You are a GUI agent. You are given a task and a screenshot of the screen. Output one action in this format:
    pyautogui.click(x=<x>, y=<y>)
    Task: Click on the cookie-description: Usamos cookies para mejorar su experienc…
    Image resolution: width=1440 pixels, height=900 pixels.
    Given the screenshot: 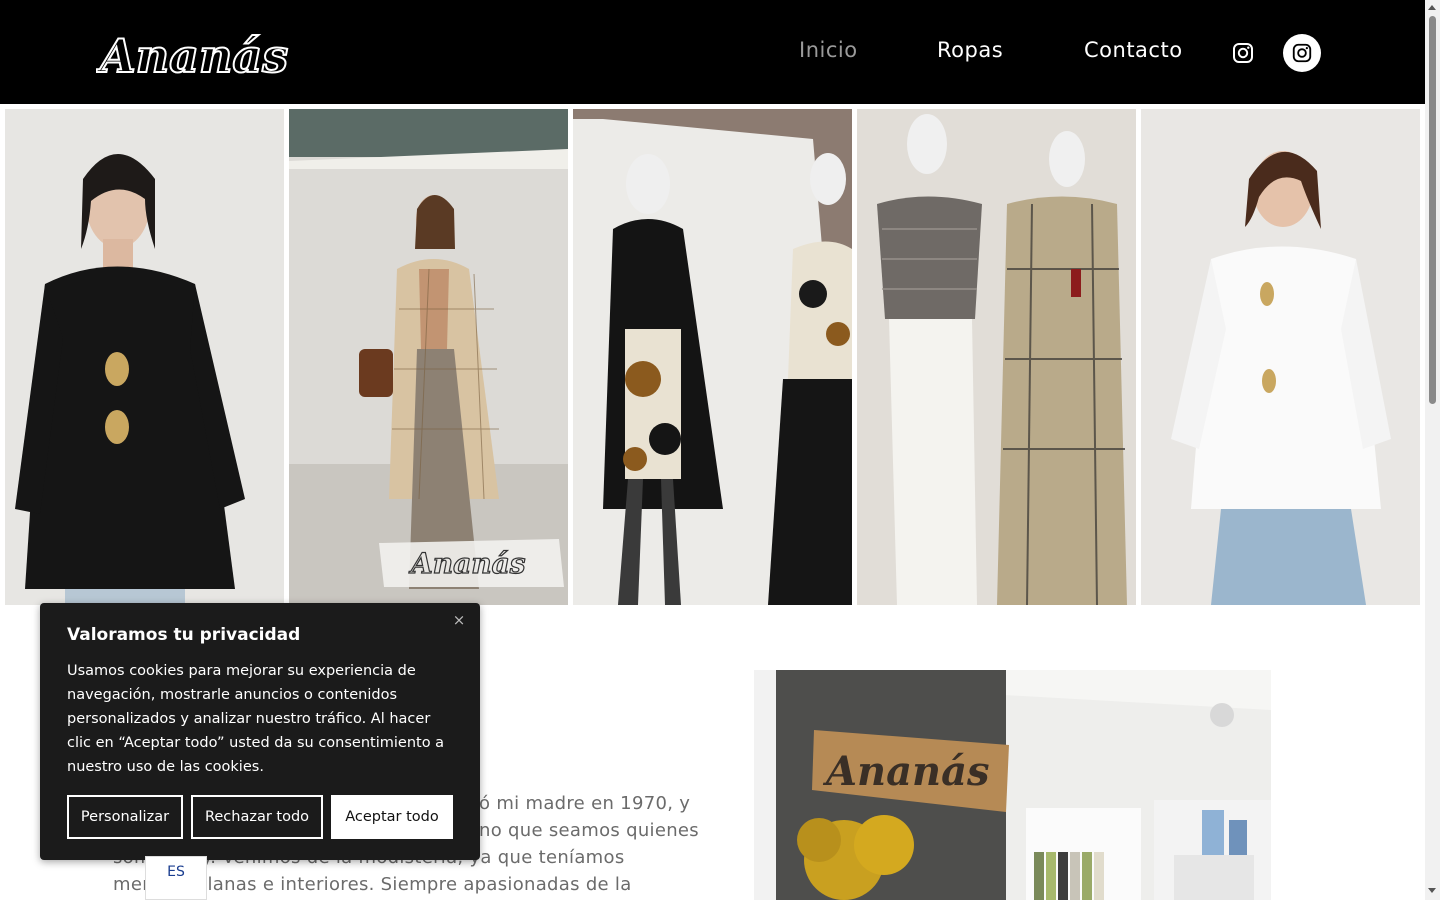 What is the action you would take?
    pyautogui.click(x=256, y=719)
    